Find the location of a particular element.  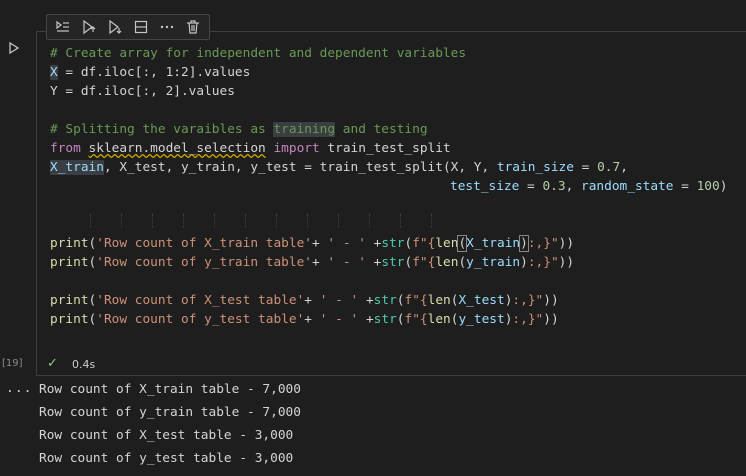

run-by-line-icon is located at coordinates (62, 26).